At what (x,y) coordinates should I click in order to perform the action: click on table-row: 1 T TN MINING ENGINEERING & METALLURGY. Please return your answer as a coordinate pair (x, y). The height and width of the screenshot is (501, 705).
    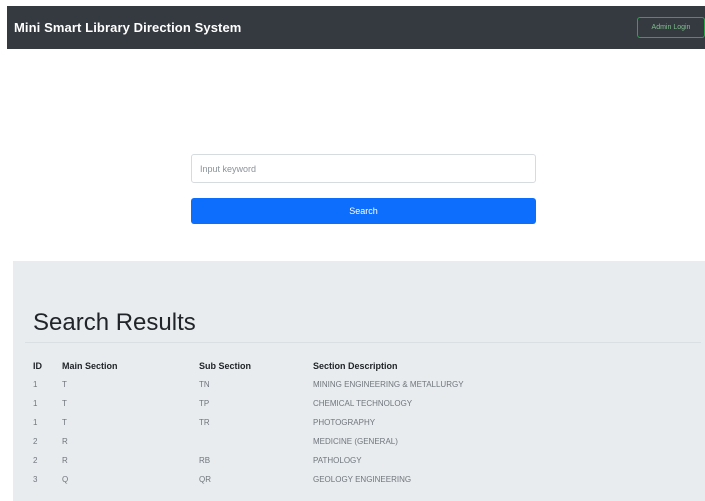
    Looking at the image, I should click on (359, 384).